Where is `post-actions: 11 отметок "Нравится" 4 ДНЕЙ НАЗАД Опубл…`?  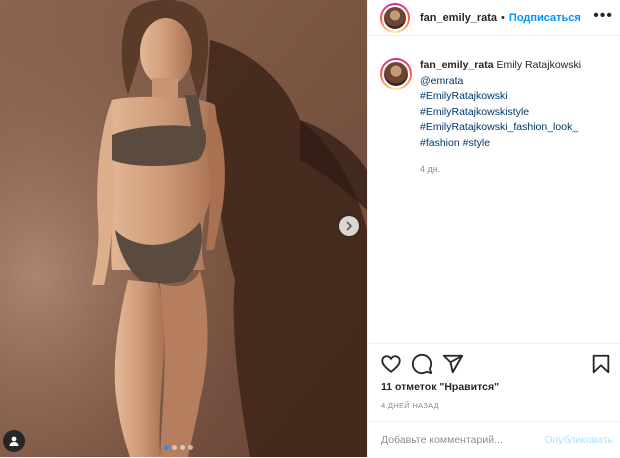 post-actions: 11 отметок "Нравится" 4 ДНЕЙ НАЗАД Опубл… is located at coordinates (494, 400).